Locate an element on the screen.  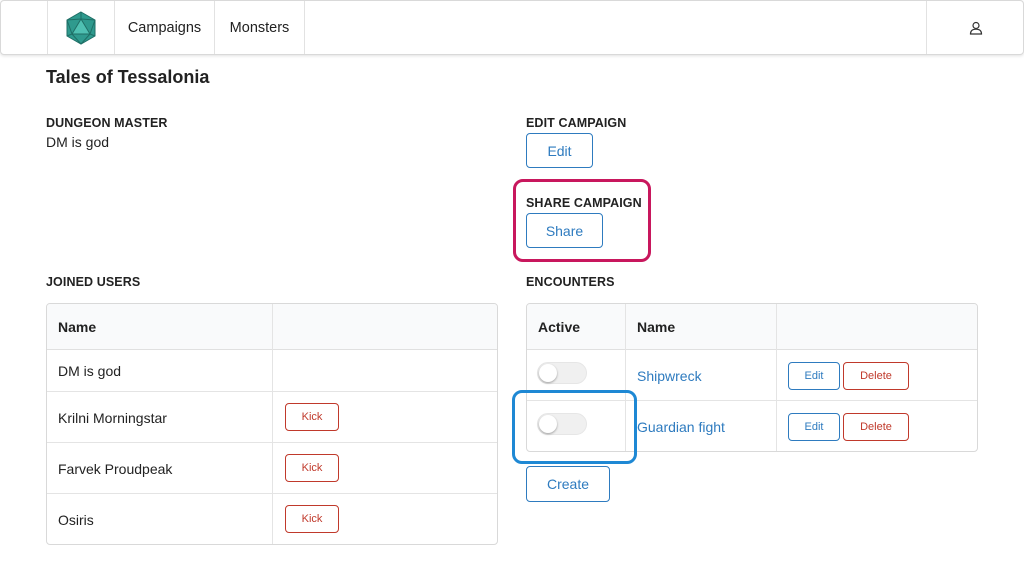
toggle-knob is located at coordinates (548, 373).